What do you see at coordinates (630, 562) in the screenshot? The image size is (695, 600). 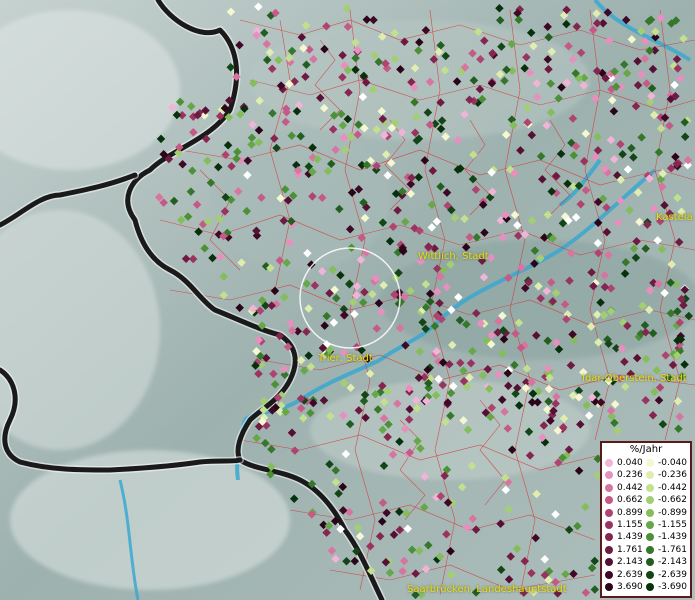 I see `legend-value: 2.143` at bounding box center [630, 562].